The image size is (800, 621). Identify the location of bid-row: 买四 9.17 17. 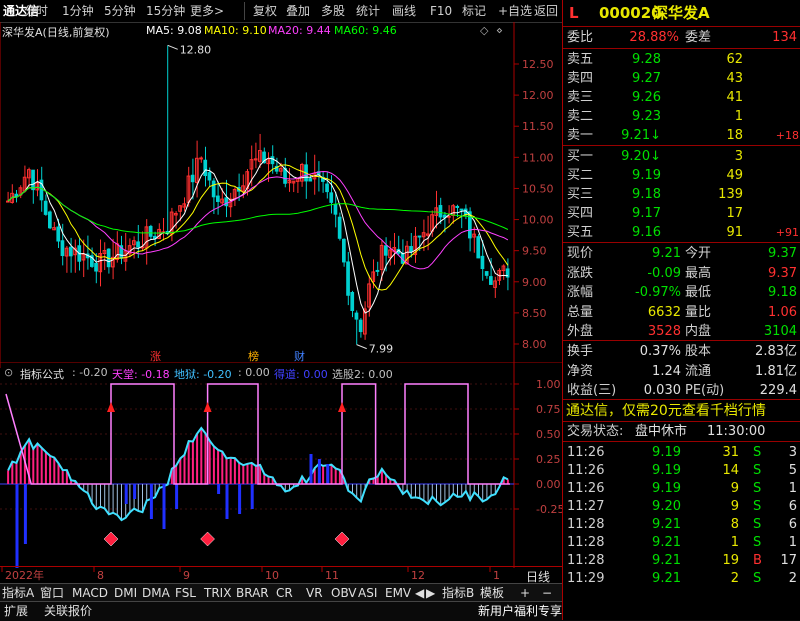
(681, 213).